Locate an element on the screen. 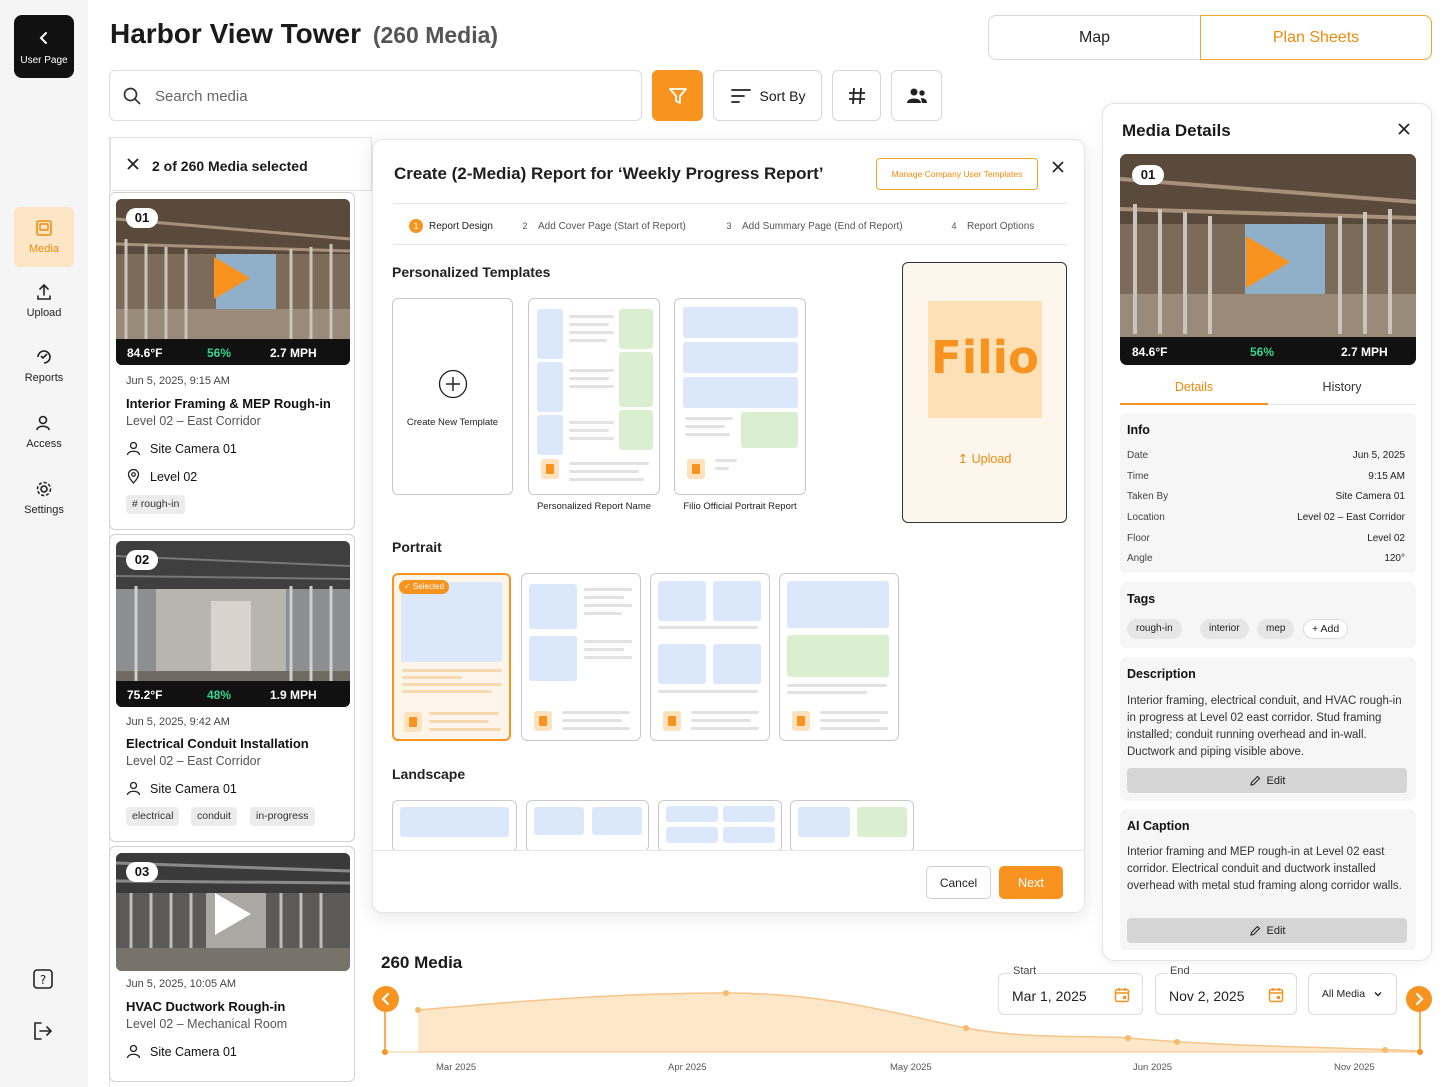 The image size is (1447, 1087). step-summary-page: 3 Add Summary Page (End of Report) is located at coordinates (812, 226).